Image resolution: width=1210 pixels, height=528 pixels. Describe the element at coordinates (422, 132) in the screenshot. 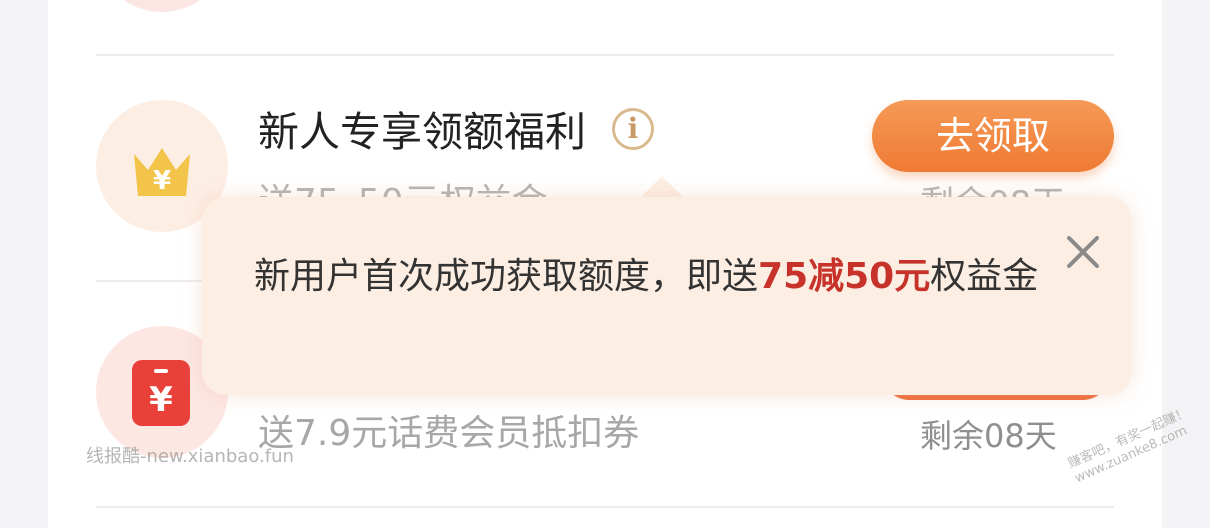

I see `item-title: 新人专享领额福利` at that location.